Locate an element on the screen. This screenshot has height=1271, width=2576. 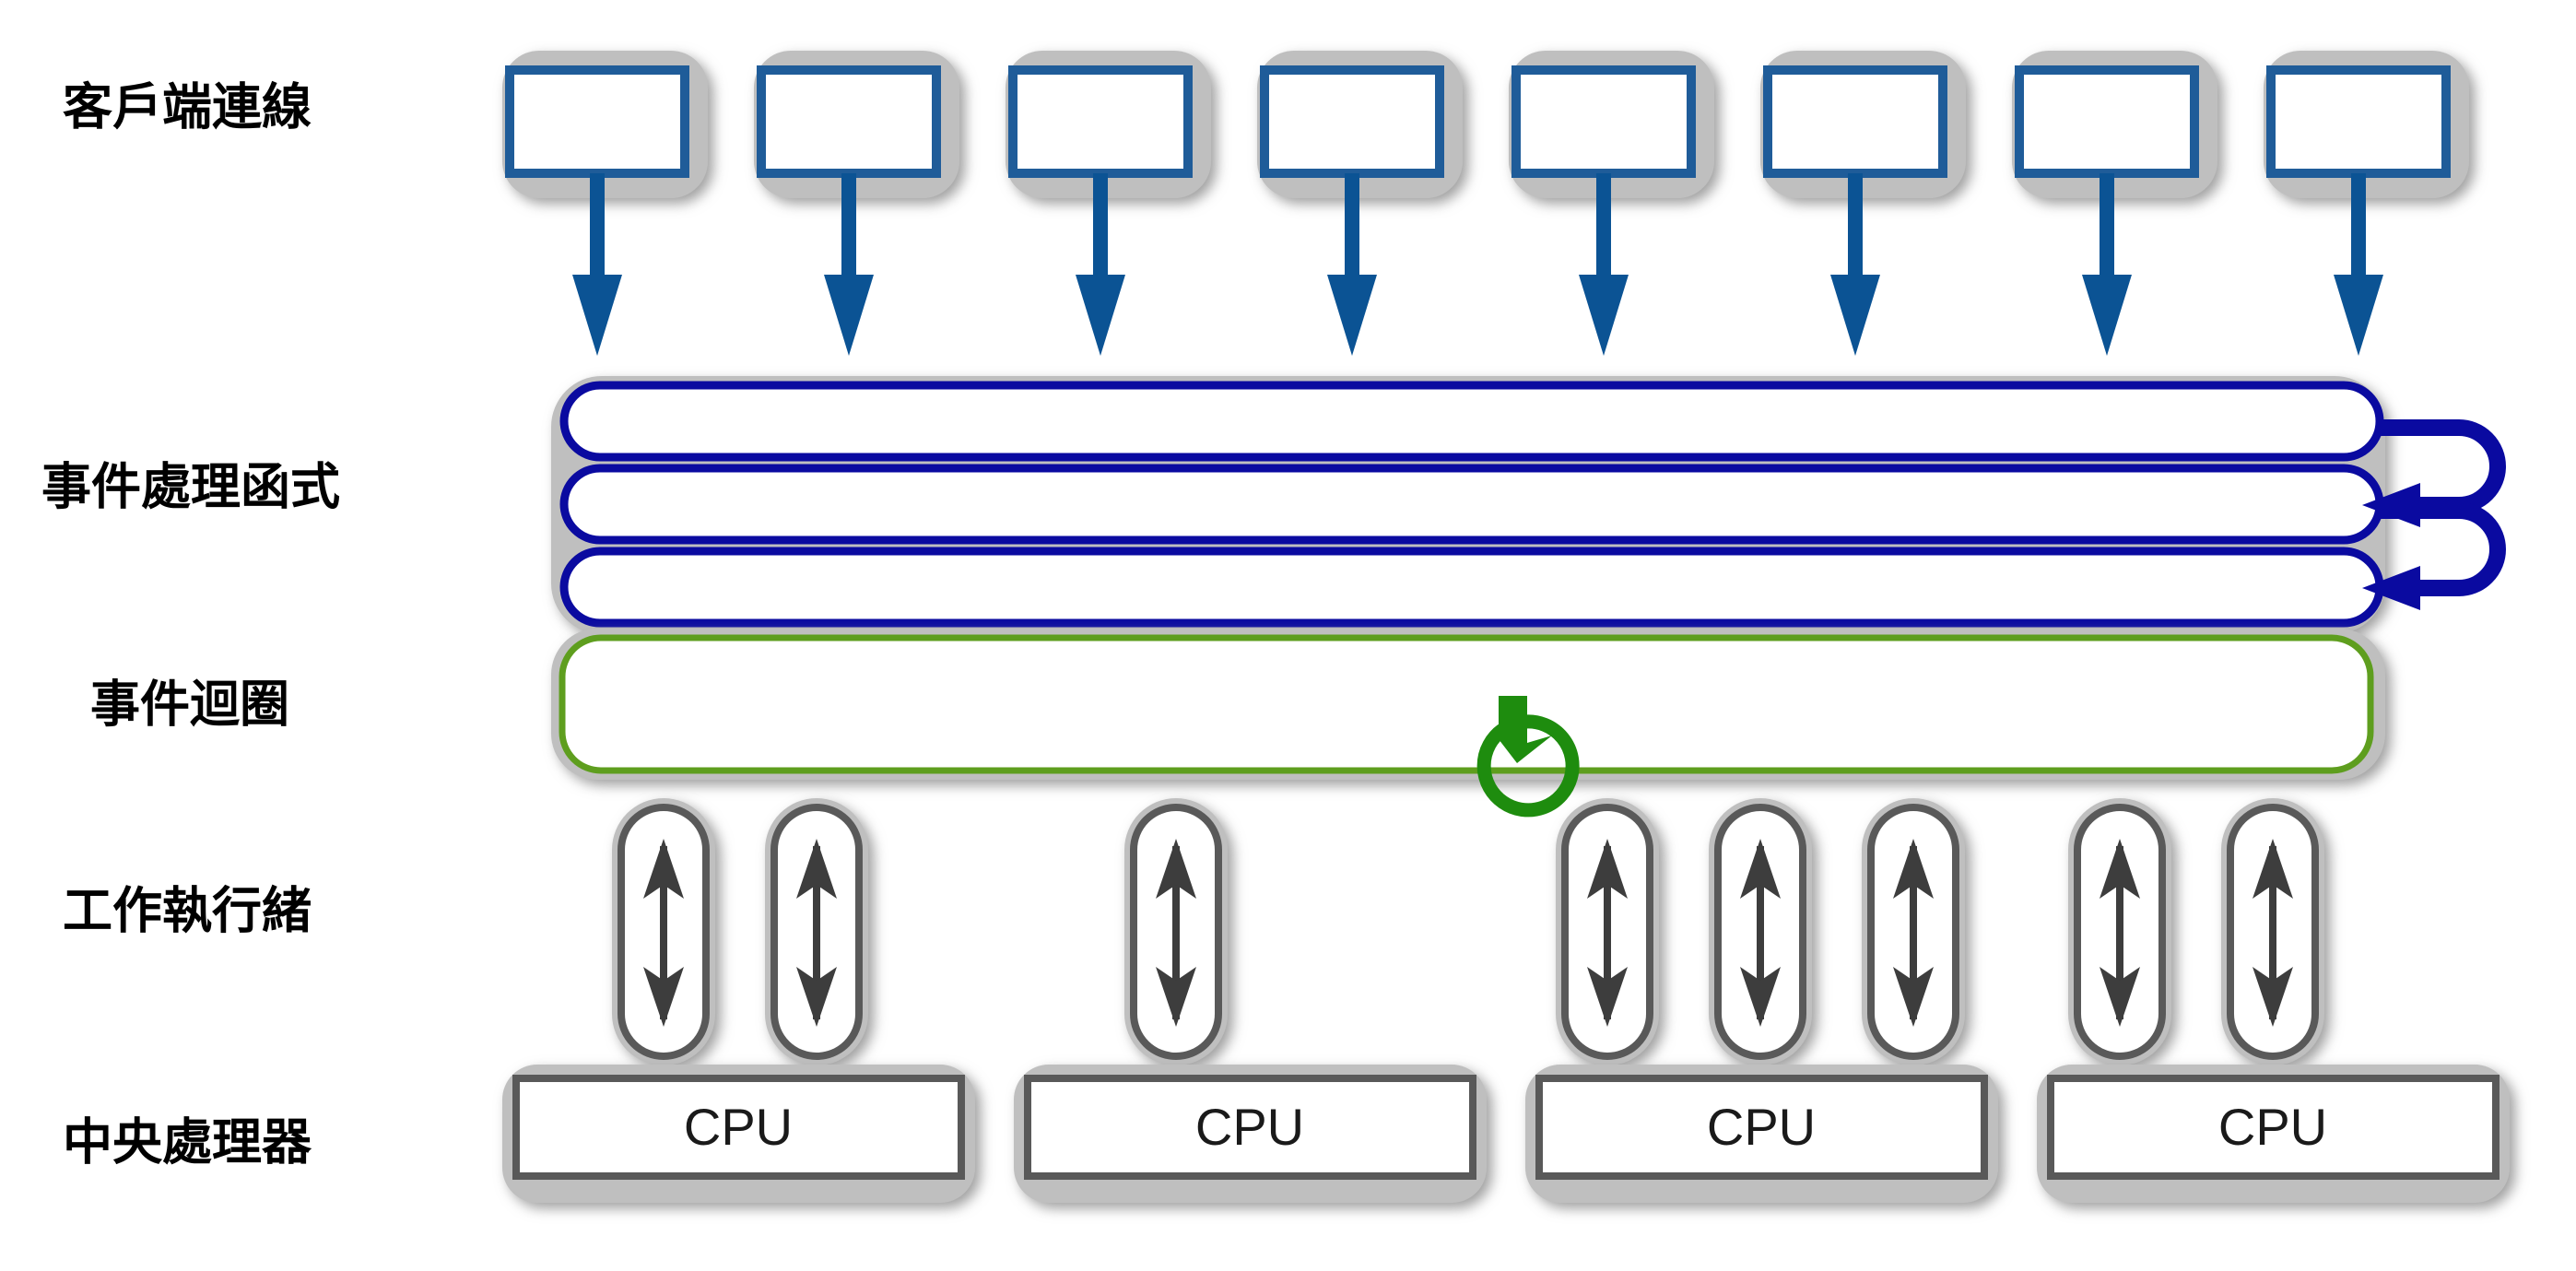
cpu-label-1: CPU is located at coordinates (738, 1127).